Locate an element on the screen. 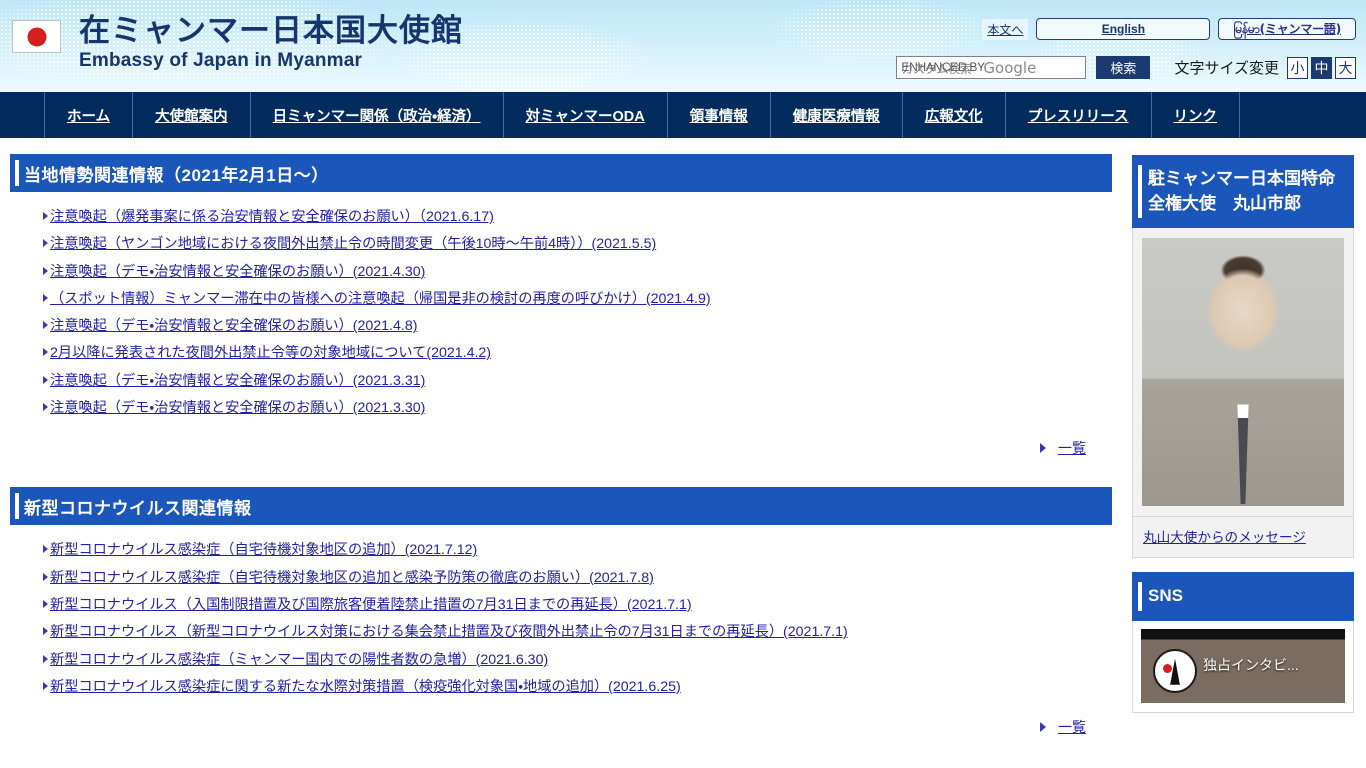 This screenshot has width=1366, height=768. nav-label: 領事情報 is located at coordinates (718, 116).